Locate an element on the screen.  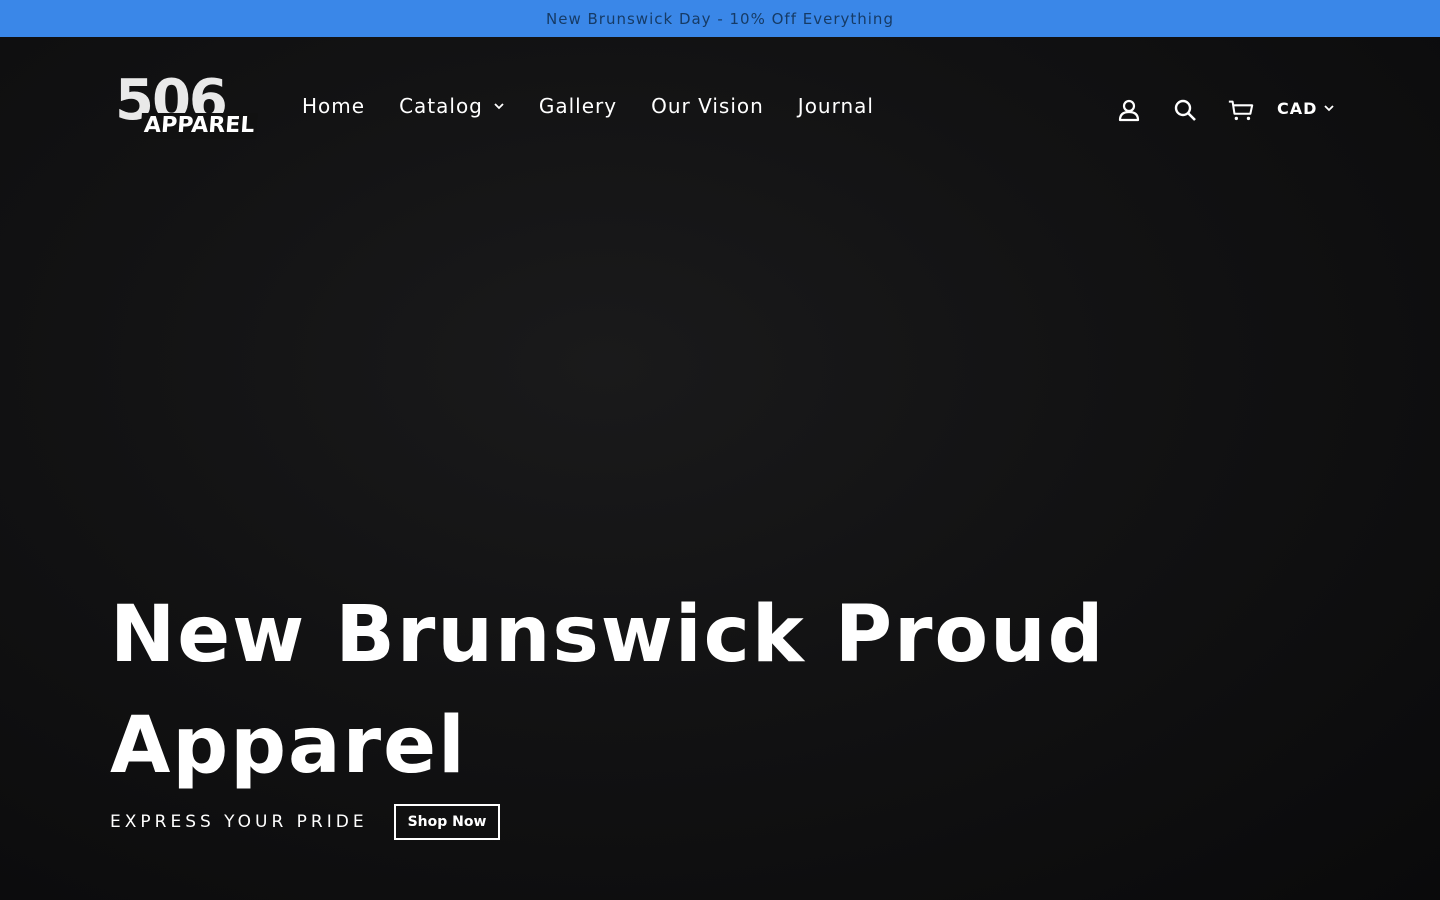
nav-item-label: Journal is located at coordinates (835, 106).